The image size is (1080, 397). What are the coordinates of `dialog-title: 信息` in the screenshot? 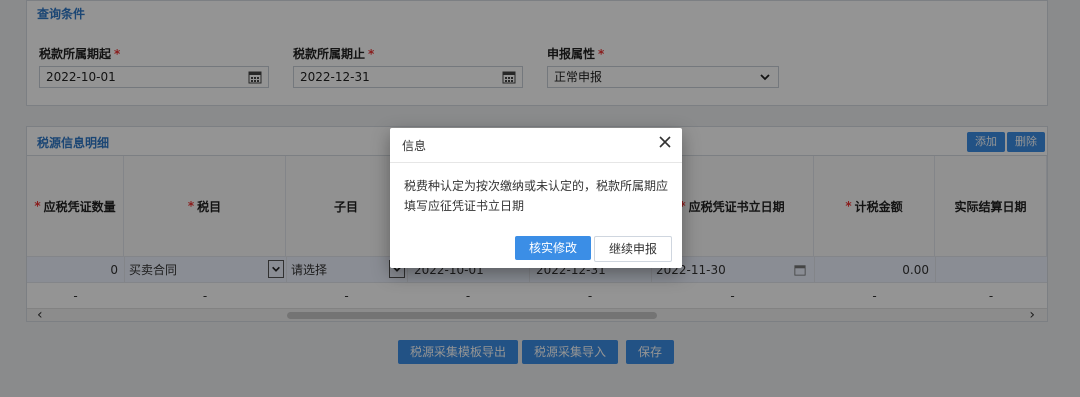 It's located at (414, 146).